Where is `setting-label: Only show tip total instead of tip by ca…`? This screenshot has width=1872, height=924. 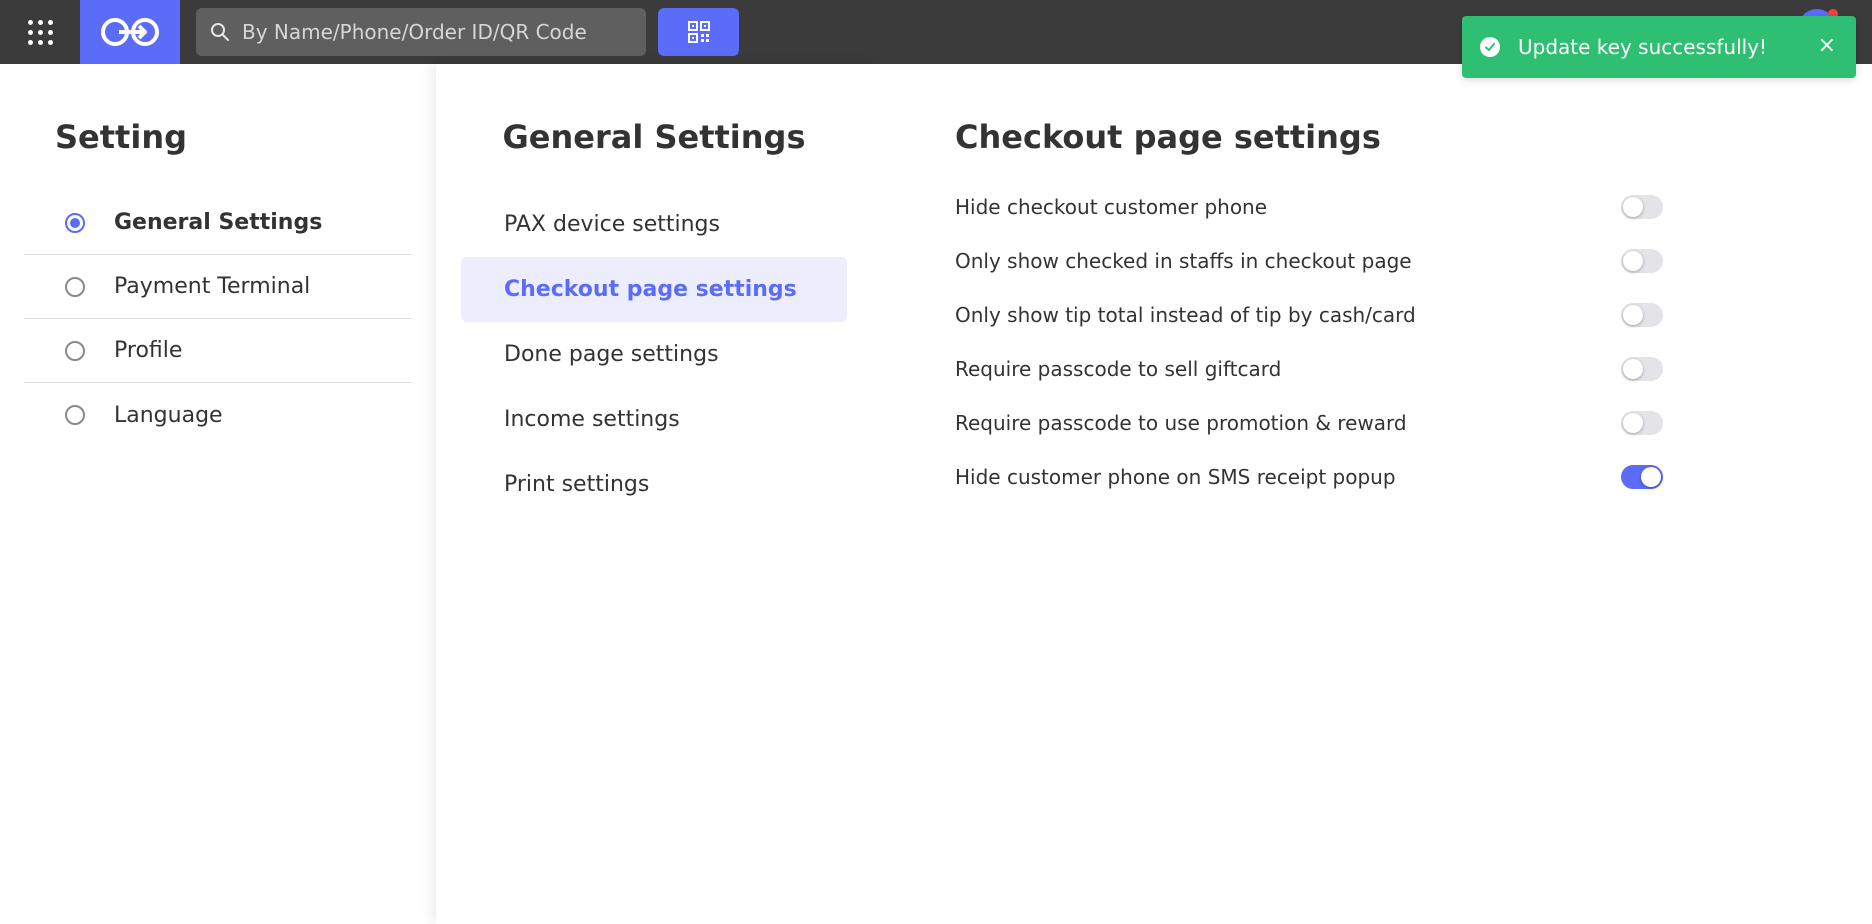
setting-label: Only show tip total instead of tip by ca… is located at coordinates (1185, 315).